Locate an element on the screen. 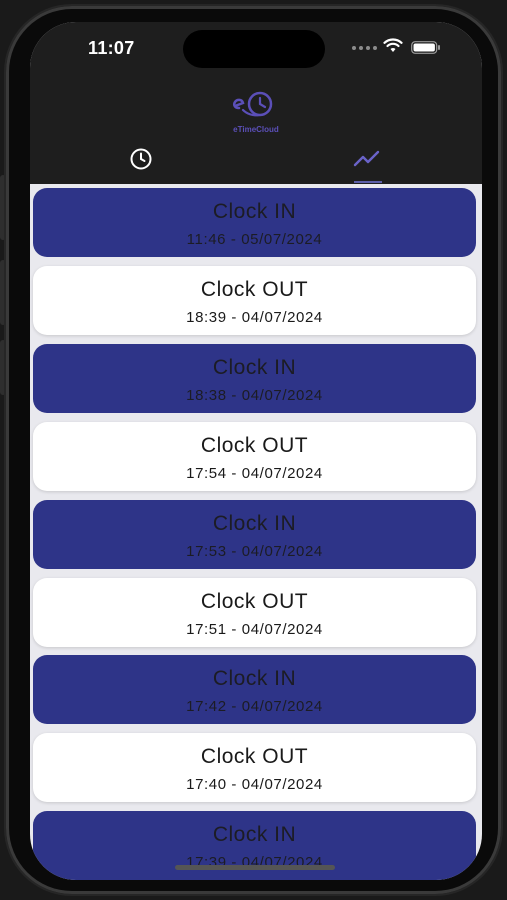 The height and width of the screenshot is (900, 507). entry-datetime: 17:51 - 04/07/2024 is located at coordinates (254, 629).